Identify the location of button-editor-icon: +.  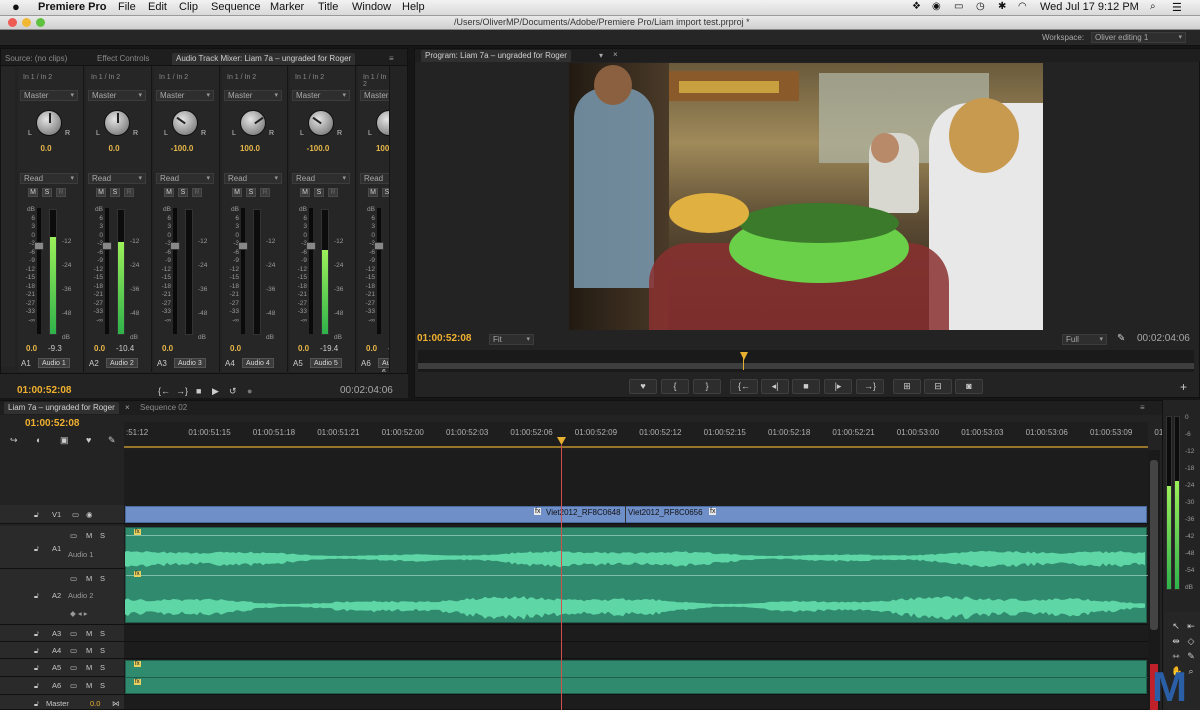
(1183, 387).